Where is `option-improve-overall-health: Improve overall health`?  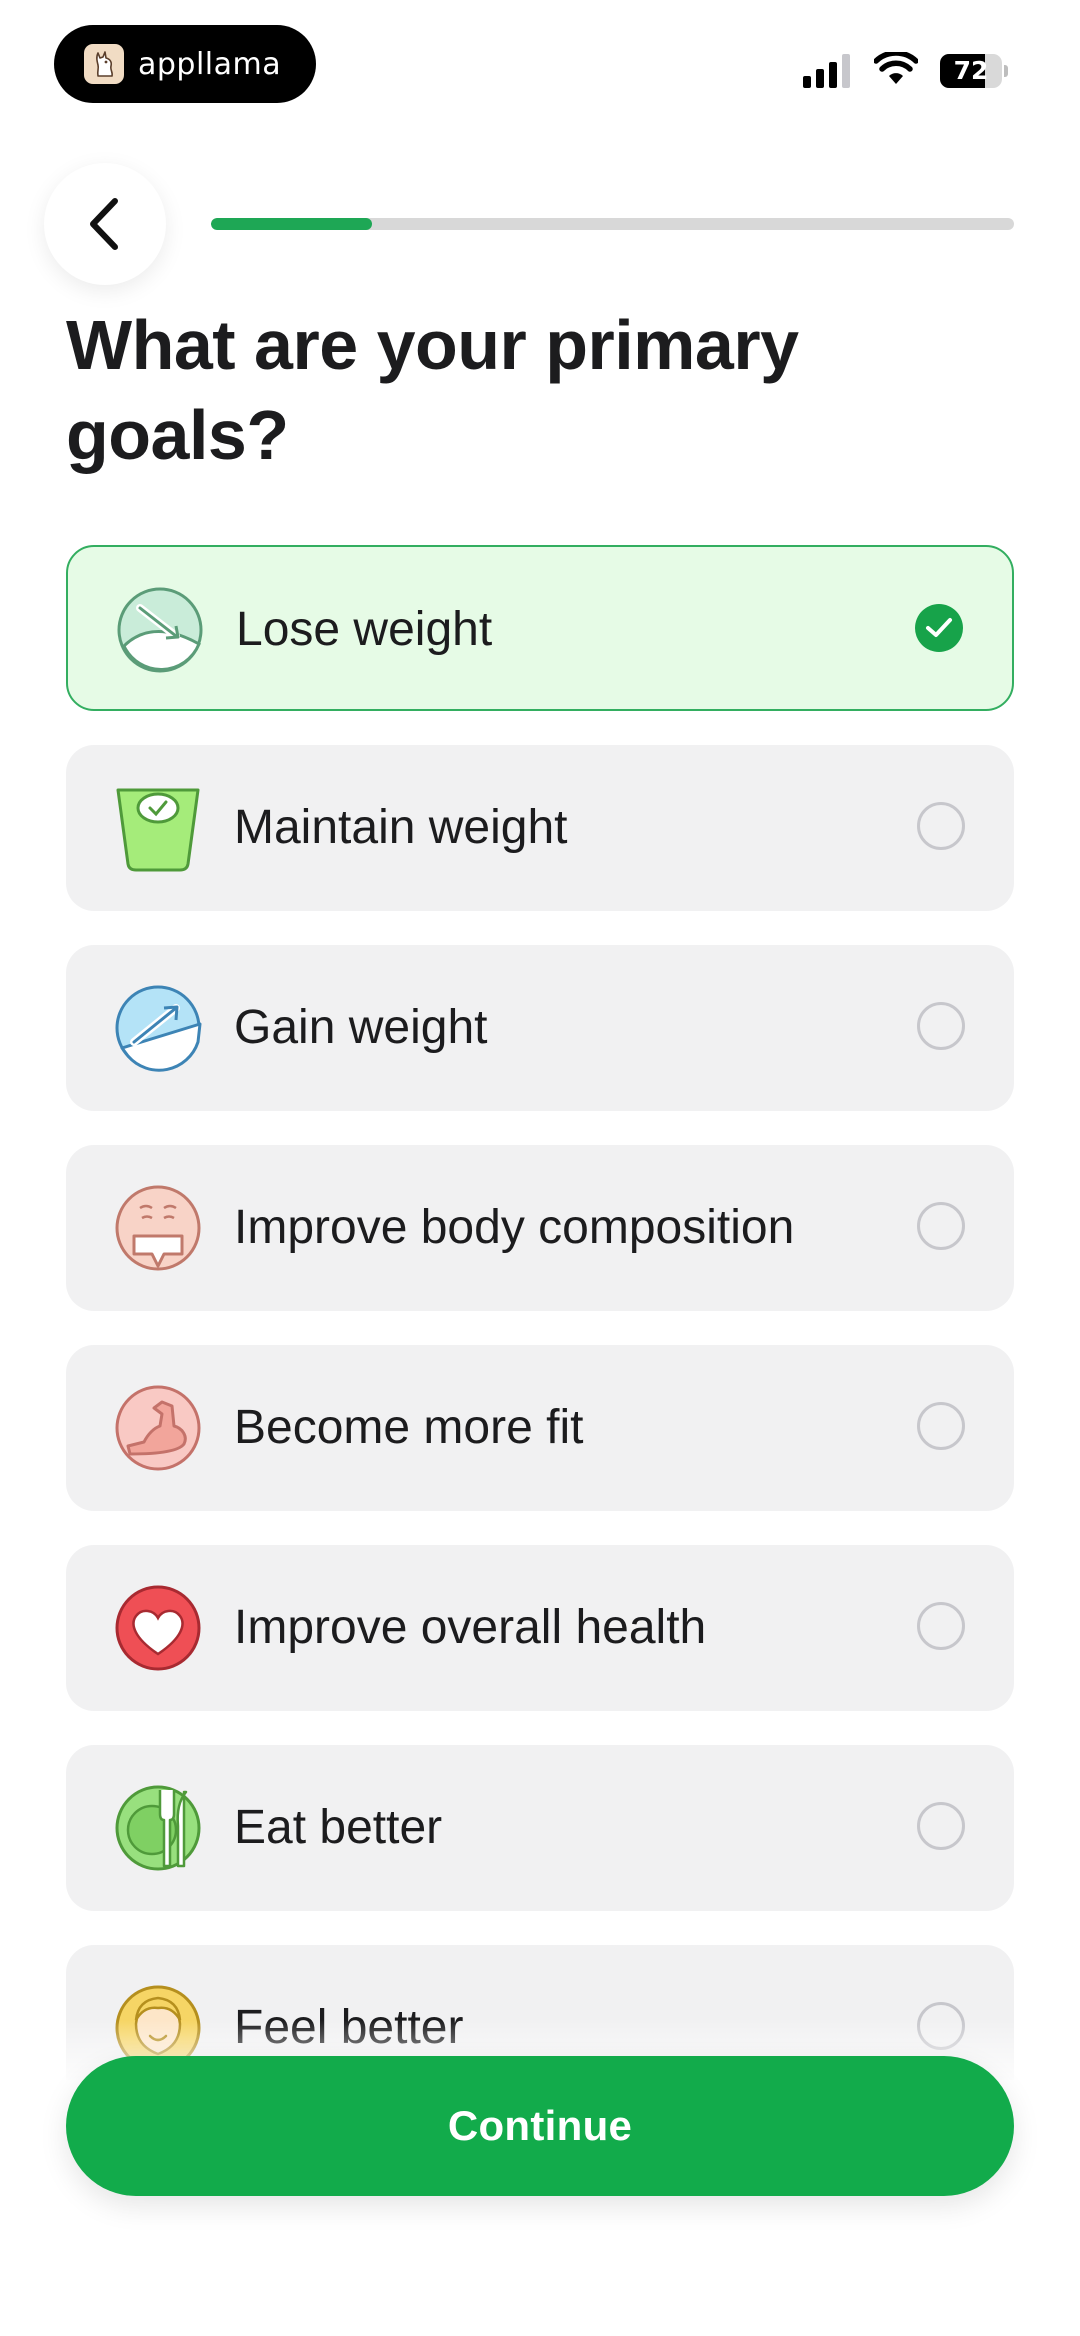 option-improve-overall-health: Improve overall health is located at coordinates (540, 1628).